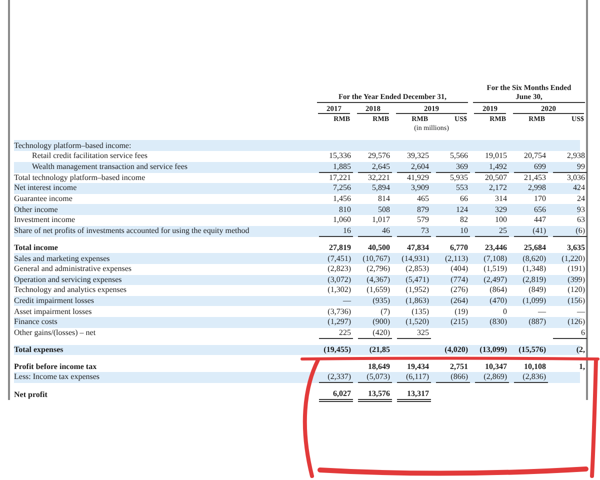  What do you see at coordinates (576, 269) in the screenshot?
I see `table-cell-text: (191)` at bounding box center [576, 269].